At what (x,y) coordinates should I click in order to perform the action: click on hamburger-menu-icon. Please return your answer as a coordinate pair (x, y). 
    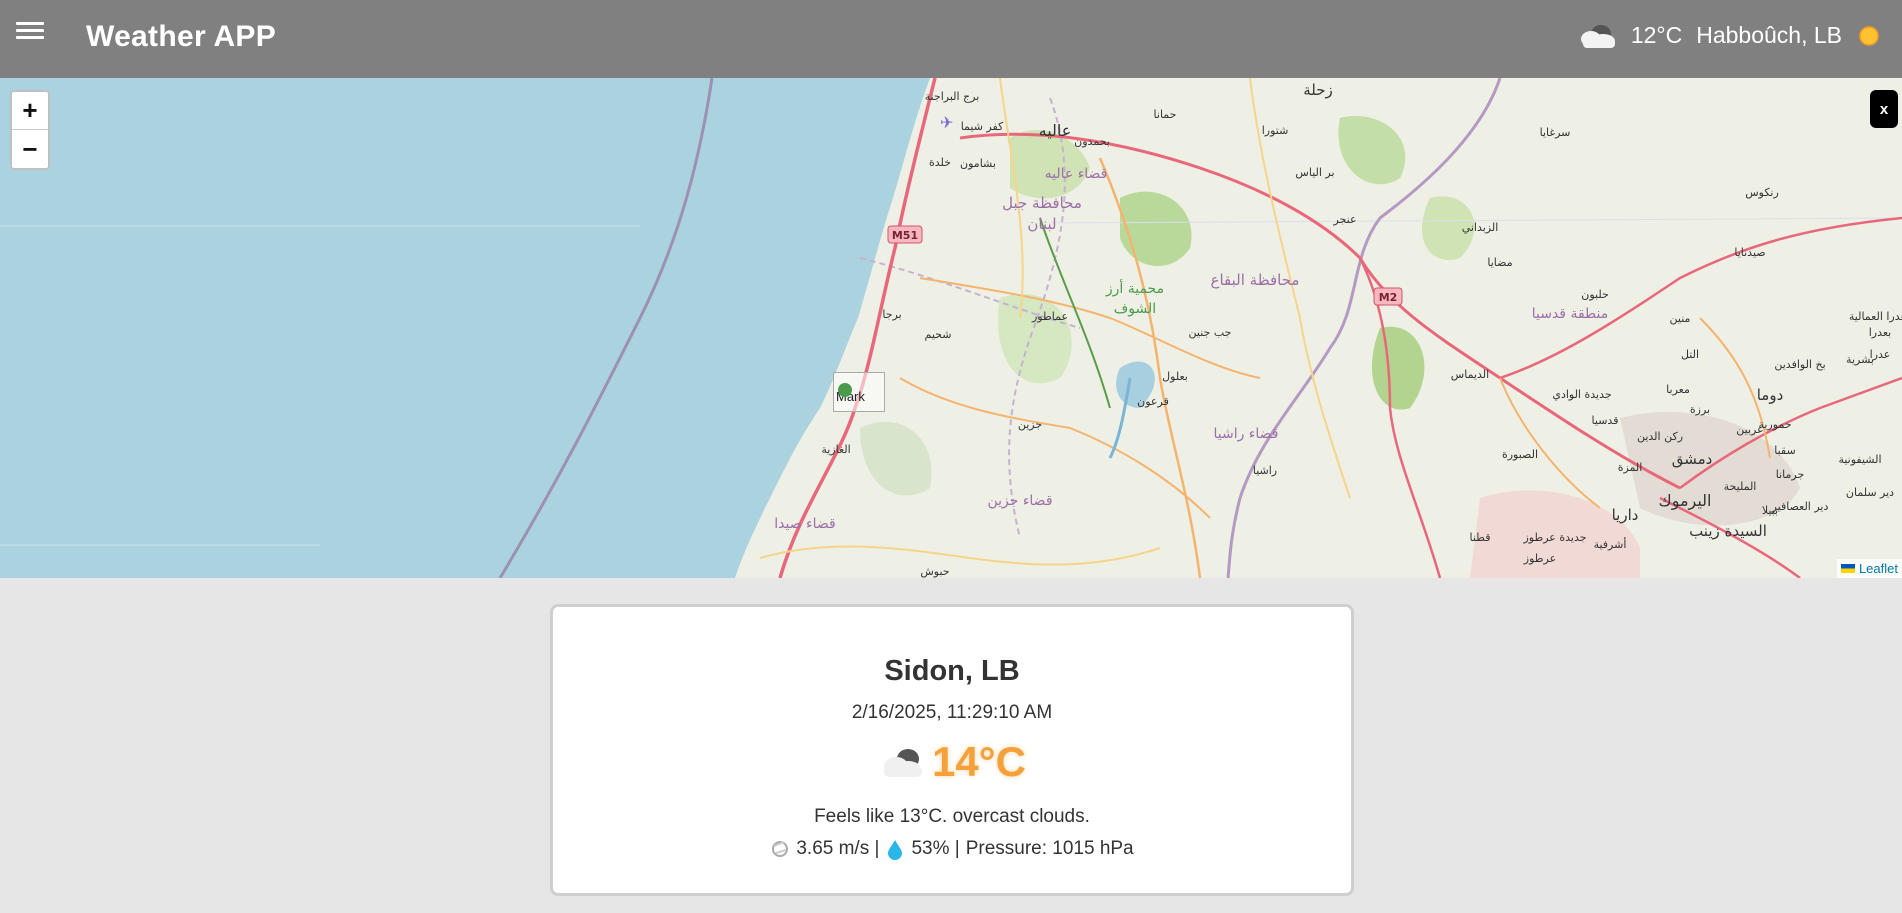
    Looking at the image, I should click on (30, 32).